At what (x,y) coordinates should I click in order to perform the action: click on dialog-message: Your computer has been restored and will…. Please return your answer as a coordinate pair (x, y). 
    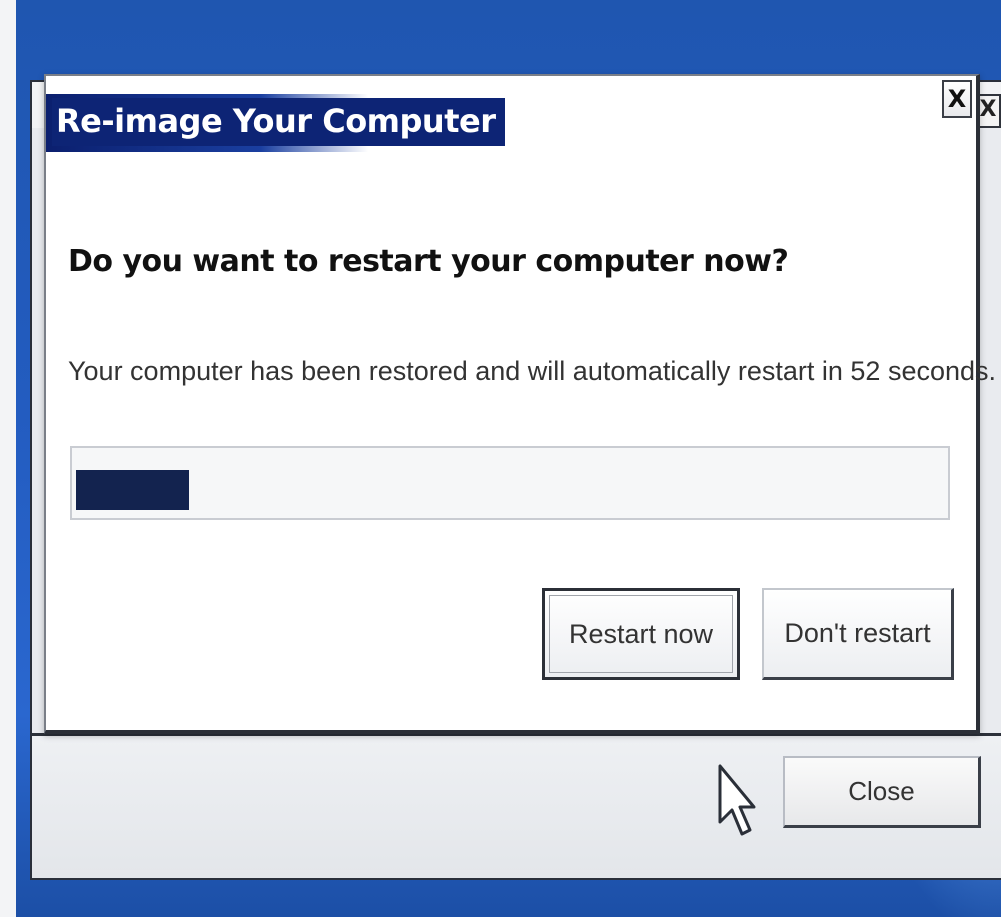
    Looking at the image, I should click on (532, 371).